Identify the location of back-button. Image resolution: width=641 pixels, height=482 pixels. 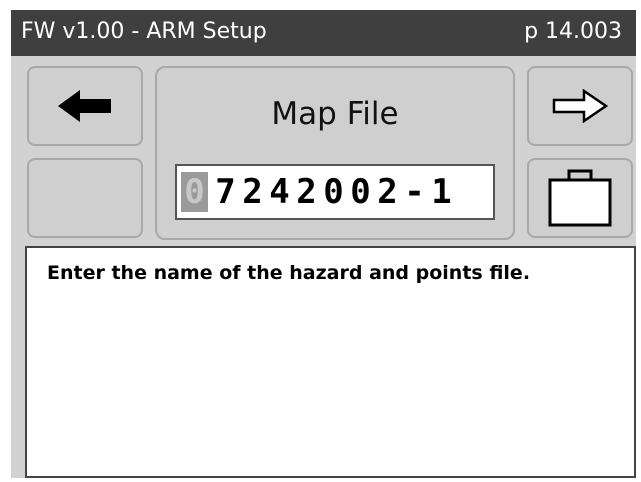
(85, 106).